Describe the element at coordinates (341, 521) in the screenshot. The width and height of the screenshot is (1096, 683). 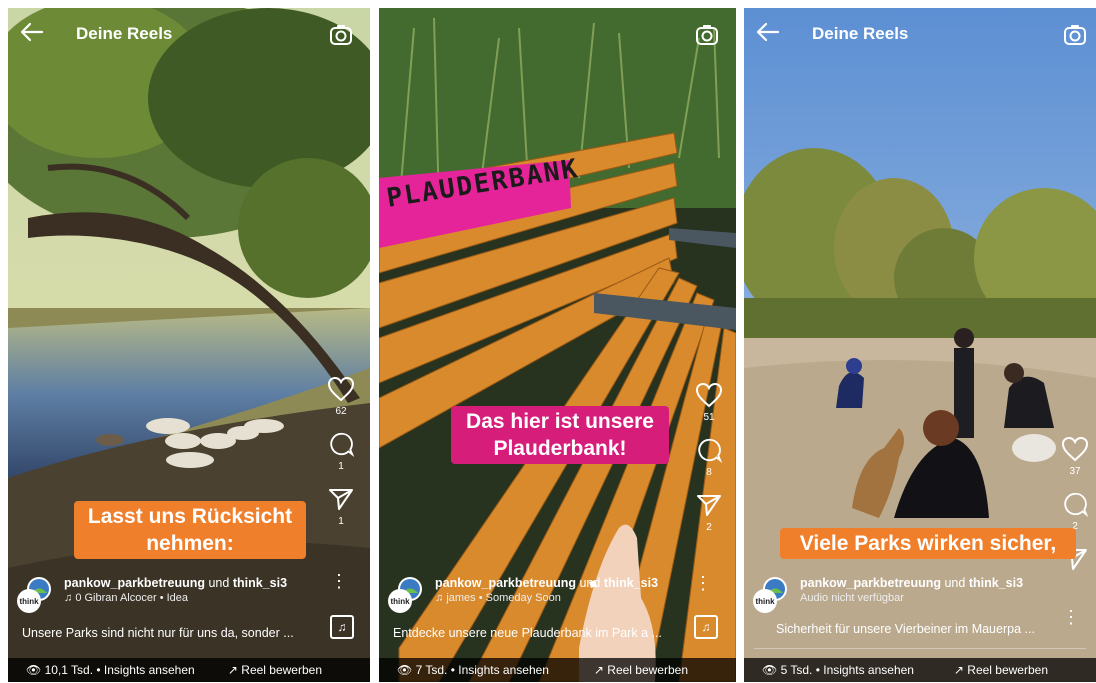
I see `share-count: 1` at that location.